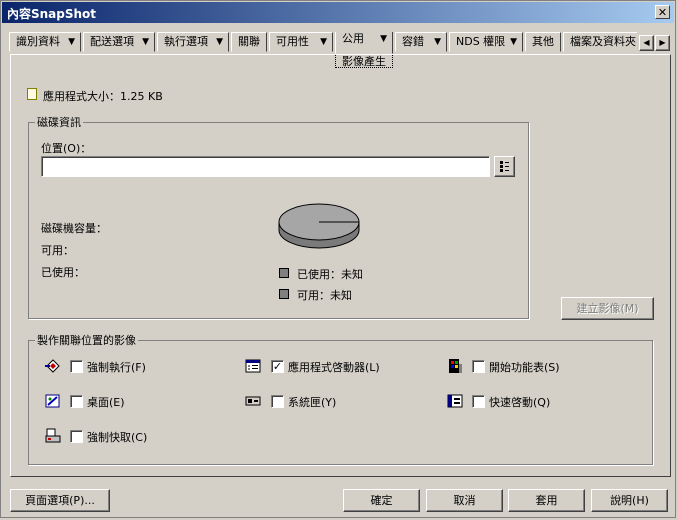 This screenshot has height=520, width=678. I want to click on start-menu-icon, so click(455, 366).